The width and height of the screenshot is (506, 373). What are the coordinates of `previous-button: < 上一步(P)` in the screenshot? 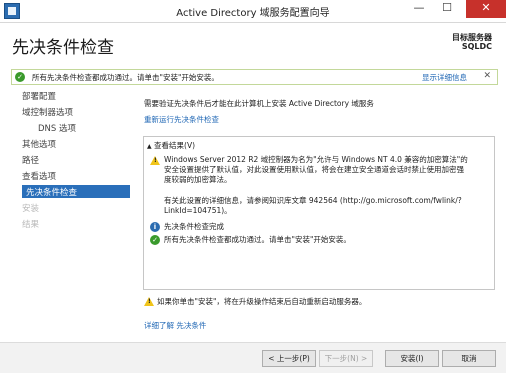 It's located at (289, 358).